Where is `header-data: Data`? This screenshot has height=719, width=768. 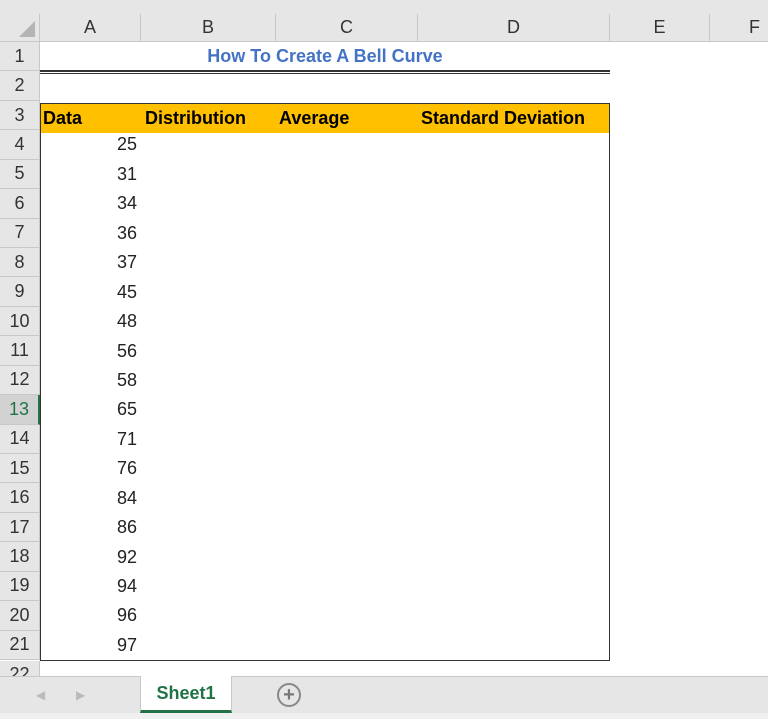
header-data: Data is located at coordinates (62, 118).